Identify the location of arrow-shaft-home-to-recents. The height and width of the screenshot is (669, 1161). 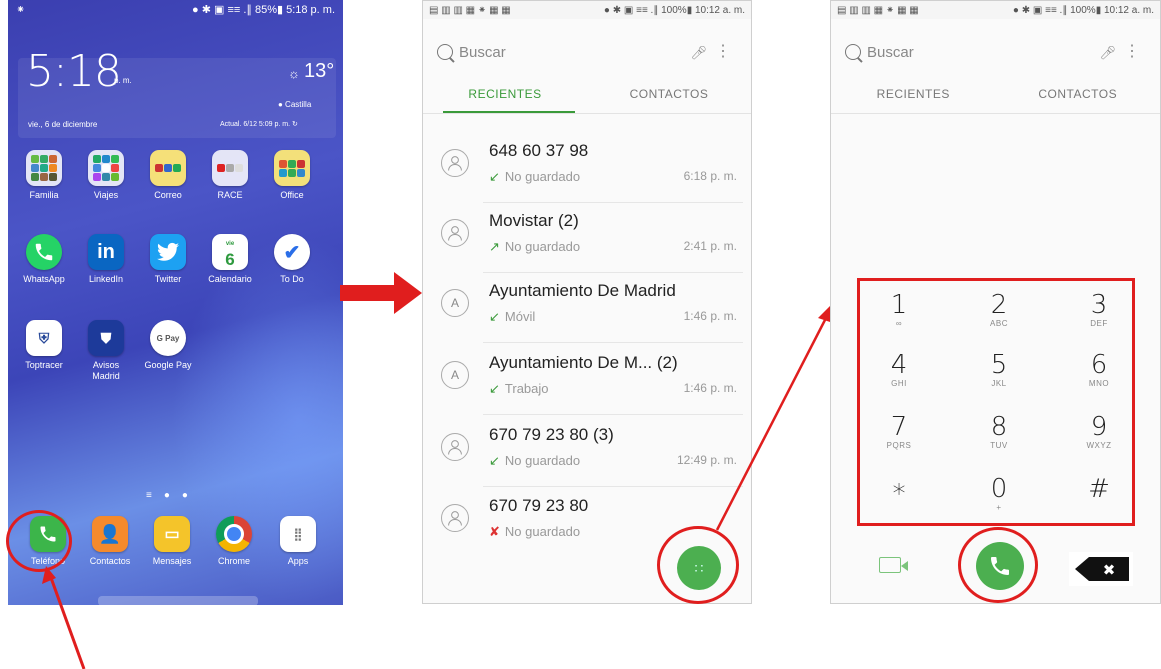
(368, 293).